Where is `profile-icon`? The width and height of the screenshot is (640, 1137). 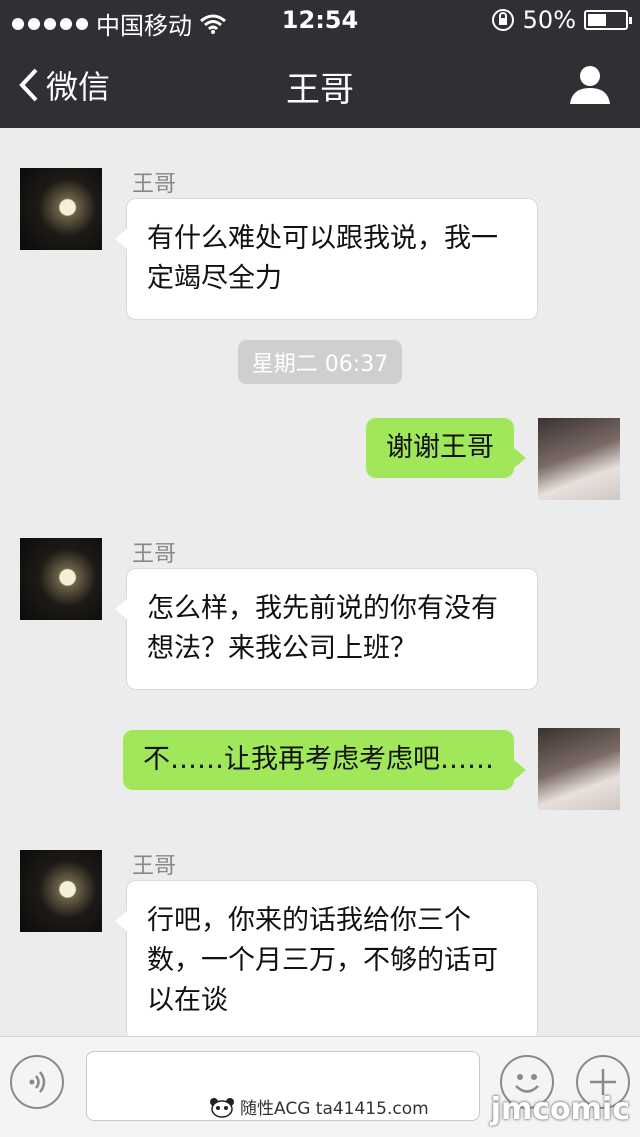
profile-icon is located at coordinates (590, 84).